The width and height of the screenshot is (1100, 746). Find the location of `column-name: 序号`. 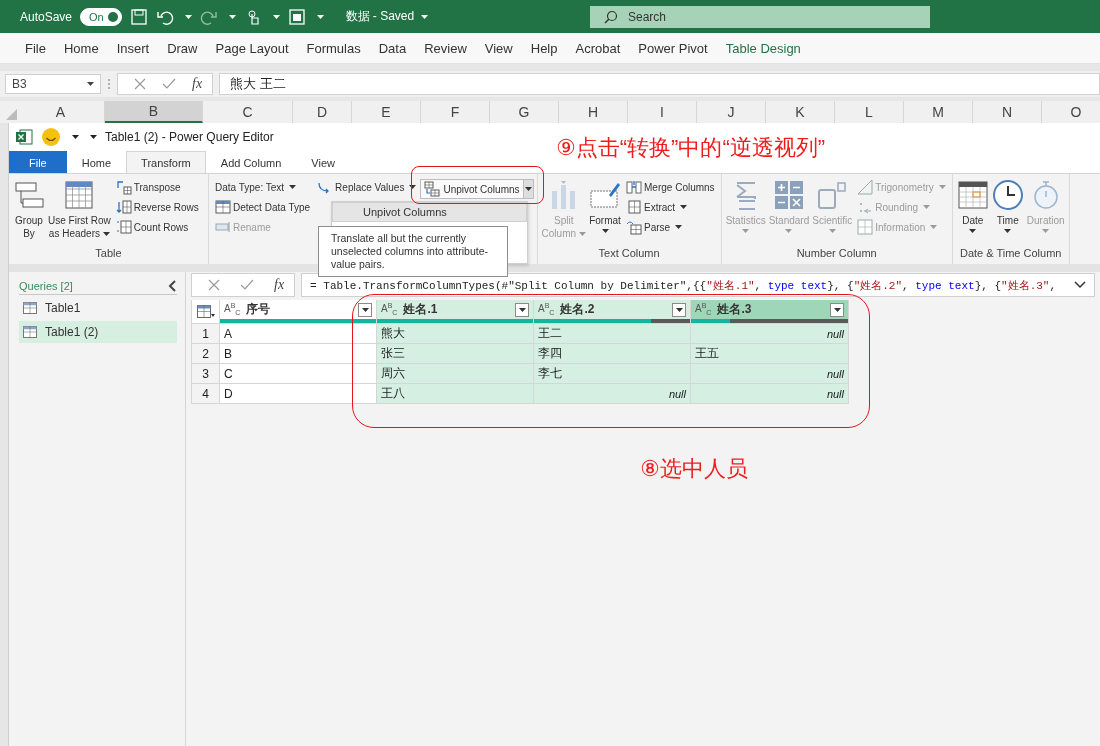

column-name: 序号 is located at coordinates (259, 309).